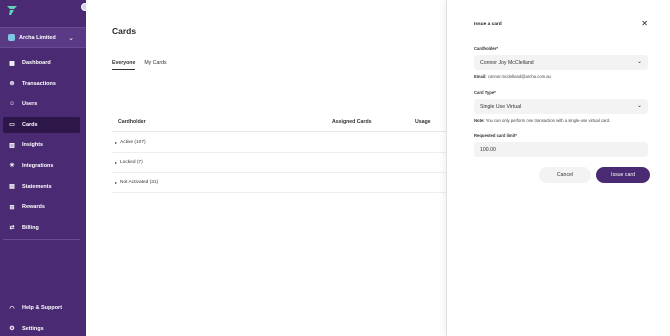 The width and height of the screenshot is (670, 336). Describe the element at coordinates (479, 120) in the screenshot. I see `note-label: Note:` at that location.